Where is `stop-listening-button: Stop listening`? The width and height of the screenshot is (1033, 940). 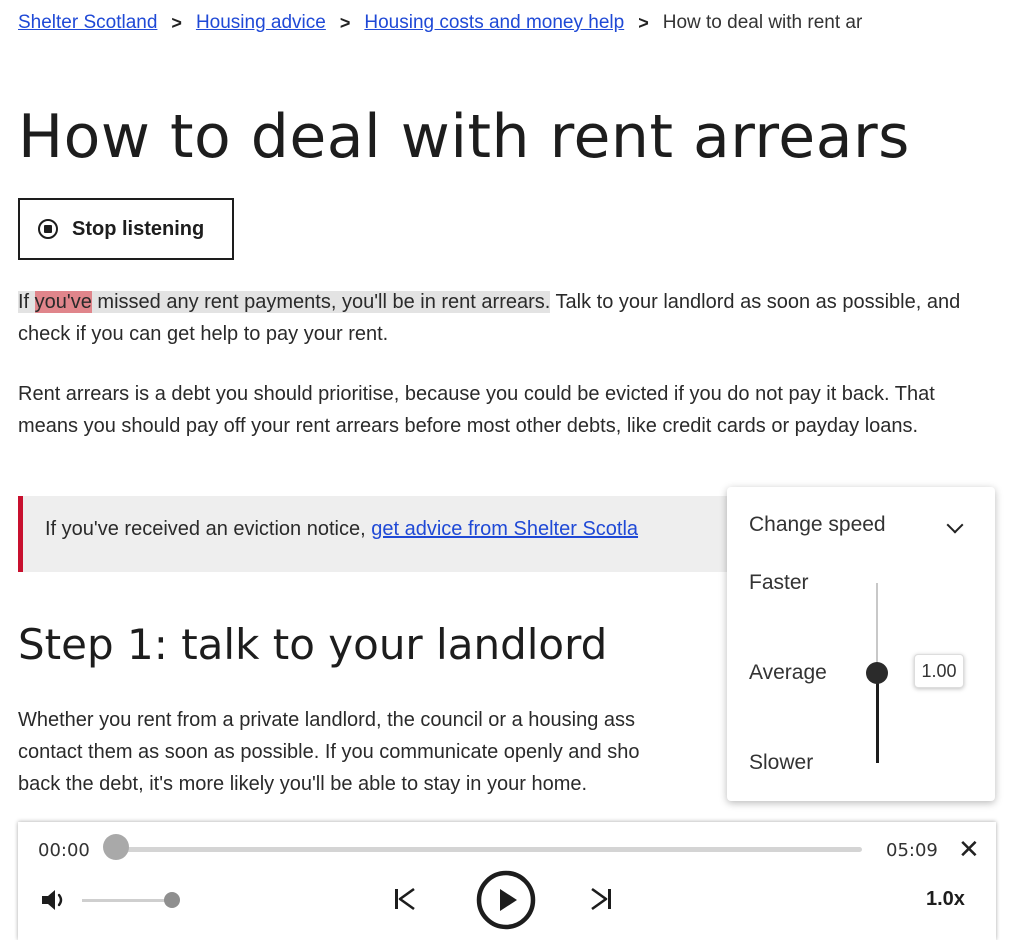 stop-listening-button: Stop listening is located at coordinates (126, 229).